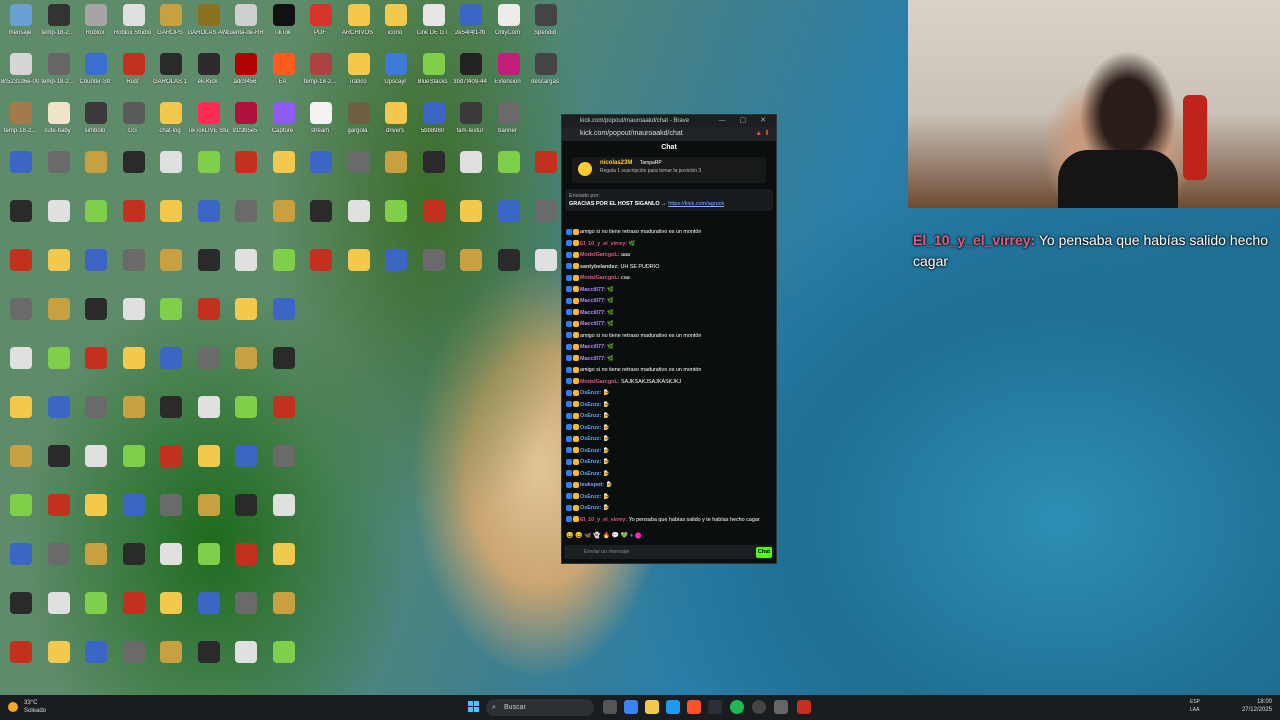 This screenshot has height=720, width=1280. What do you see at coordinates (600, 267) in the screenshot?
I see `chat-username: santybelandez:` at bounding box center [600, 267].